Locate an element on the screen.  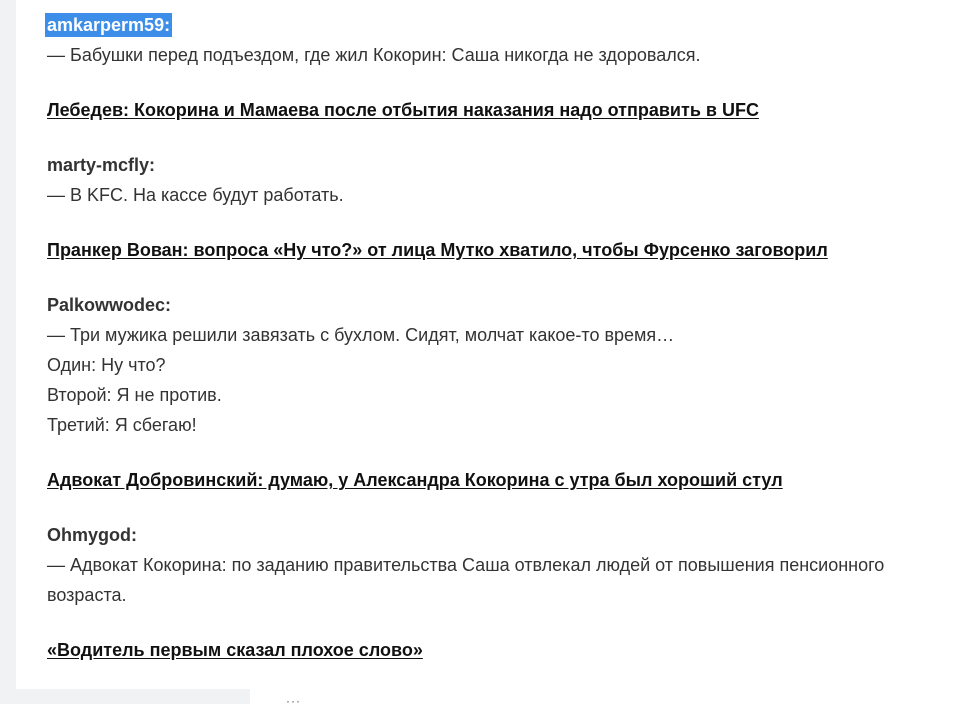
comment-text: Второй: Я не против. is located at coordinates (134, 395).